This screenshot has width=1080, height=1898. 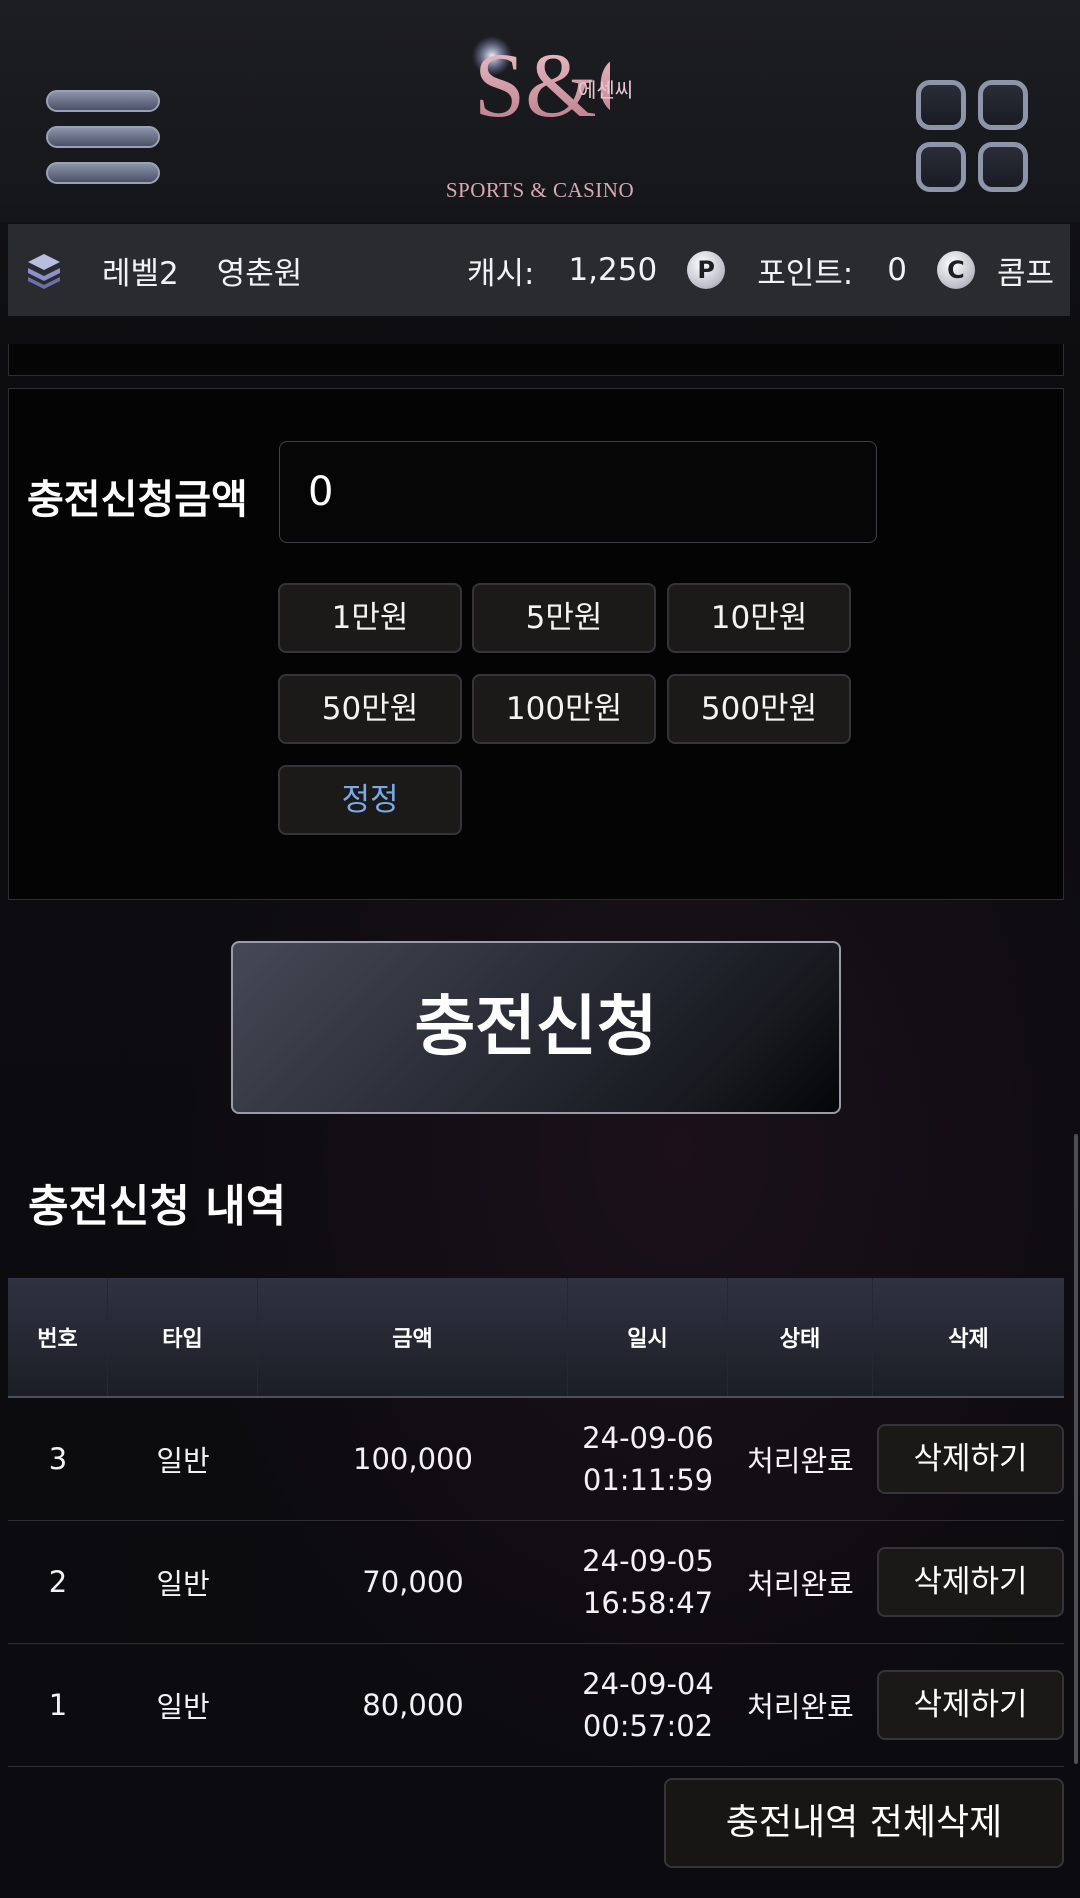 I want to click on quick-amount-50k-button: 5만원, so click(x=564, y=618).